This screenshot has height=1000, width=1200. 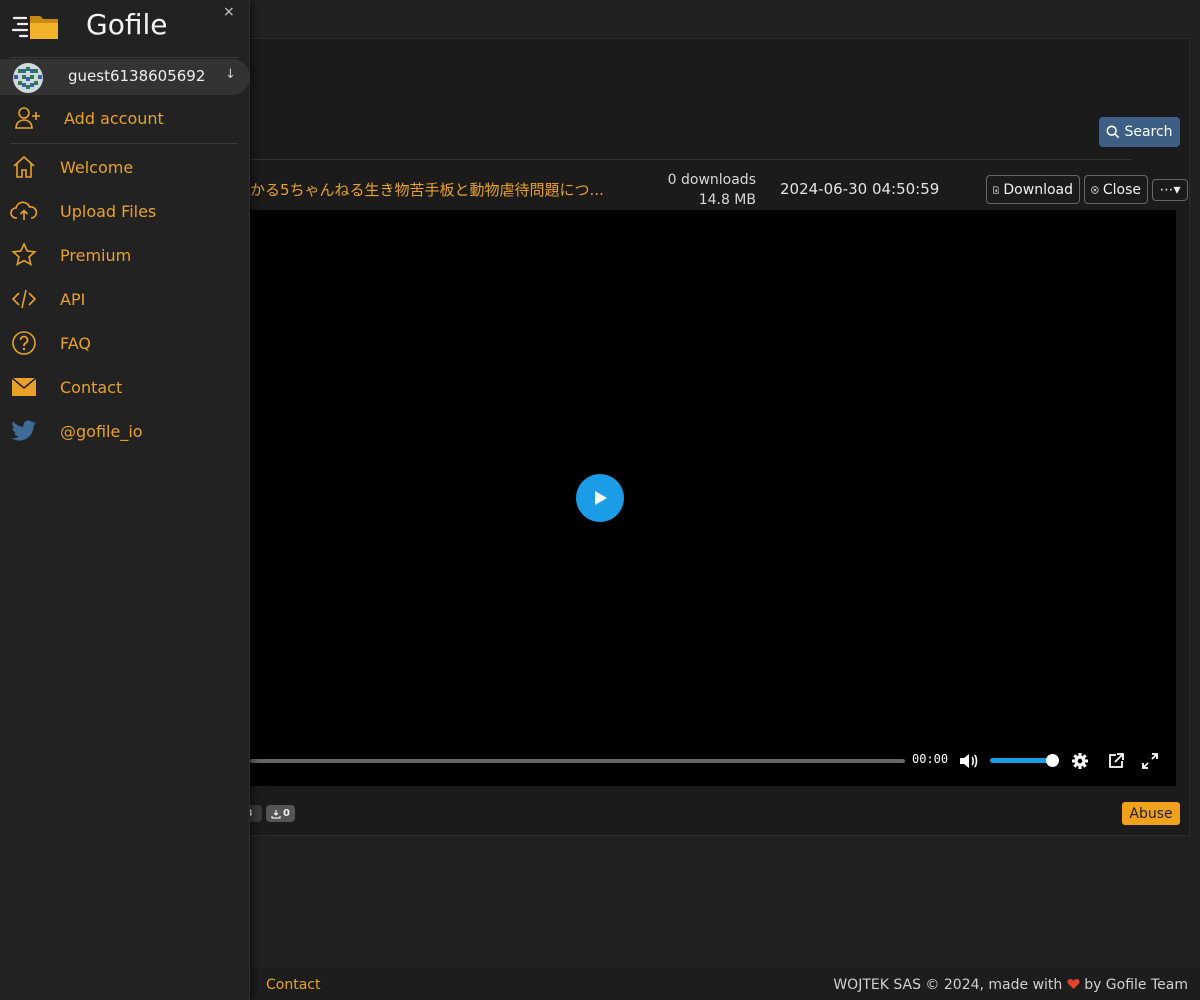 I want to click on more-options-button: ⋯▾, so click(x=1170, y=190).